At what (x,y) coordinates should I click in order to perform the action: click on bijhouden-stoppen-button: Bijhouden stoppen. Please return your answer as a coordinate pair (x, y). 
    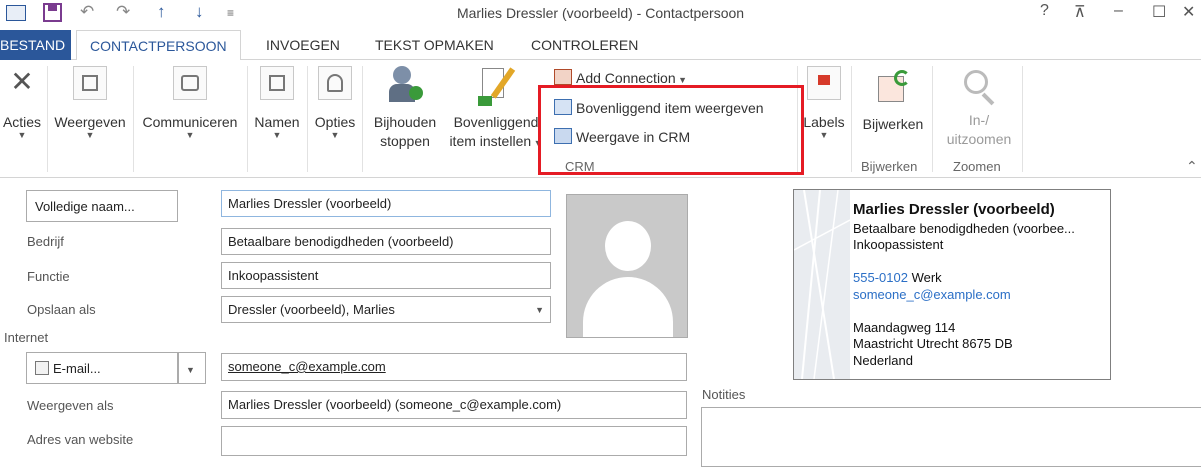
    Looking at the image, I should click on (405, 107).